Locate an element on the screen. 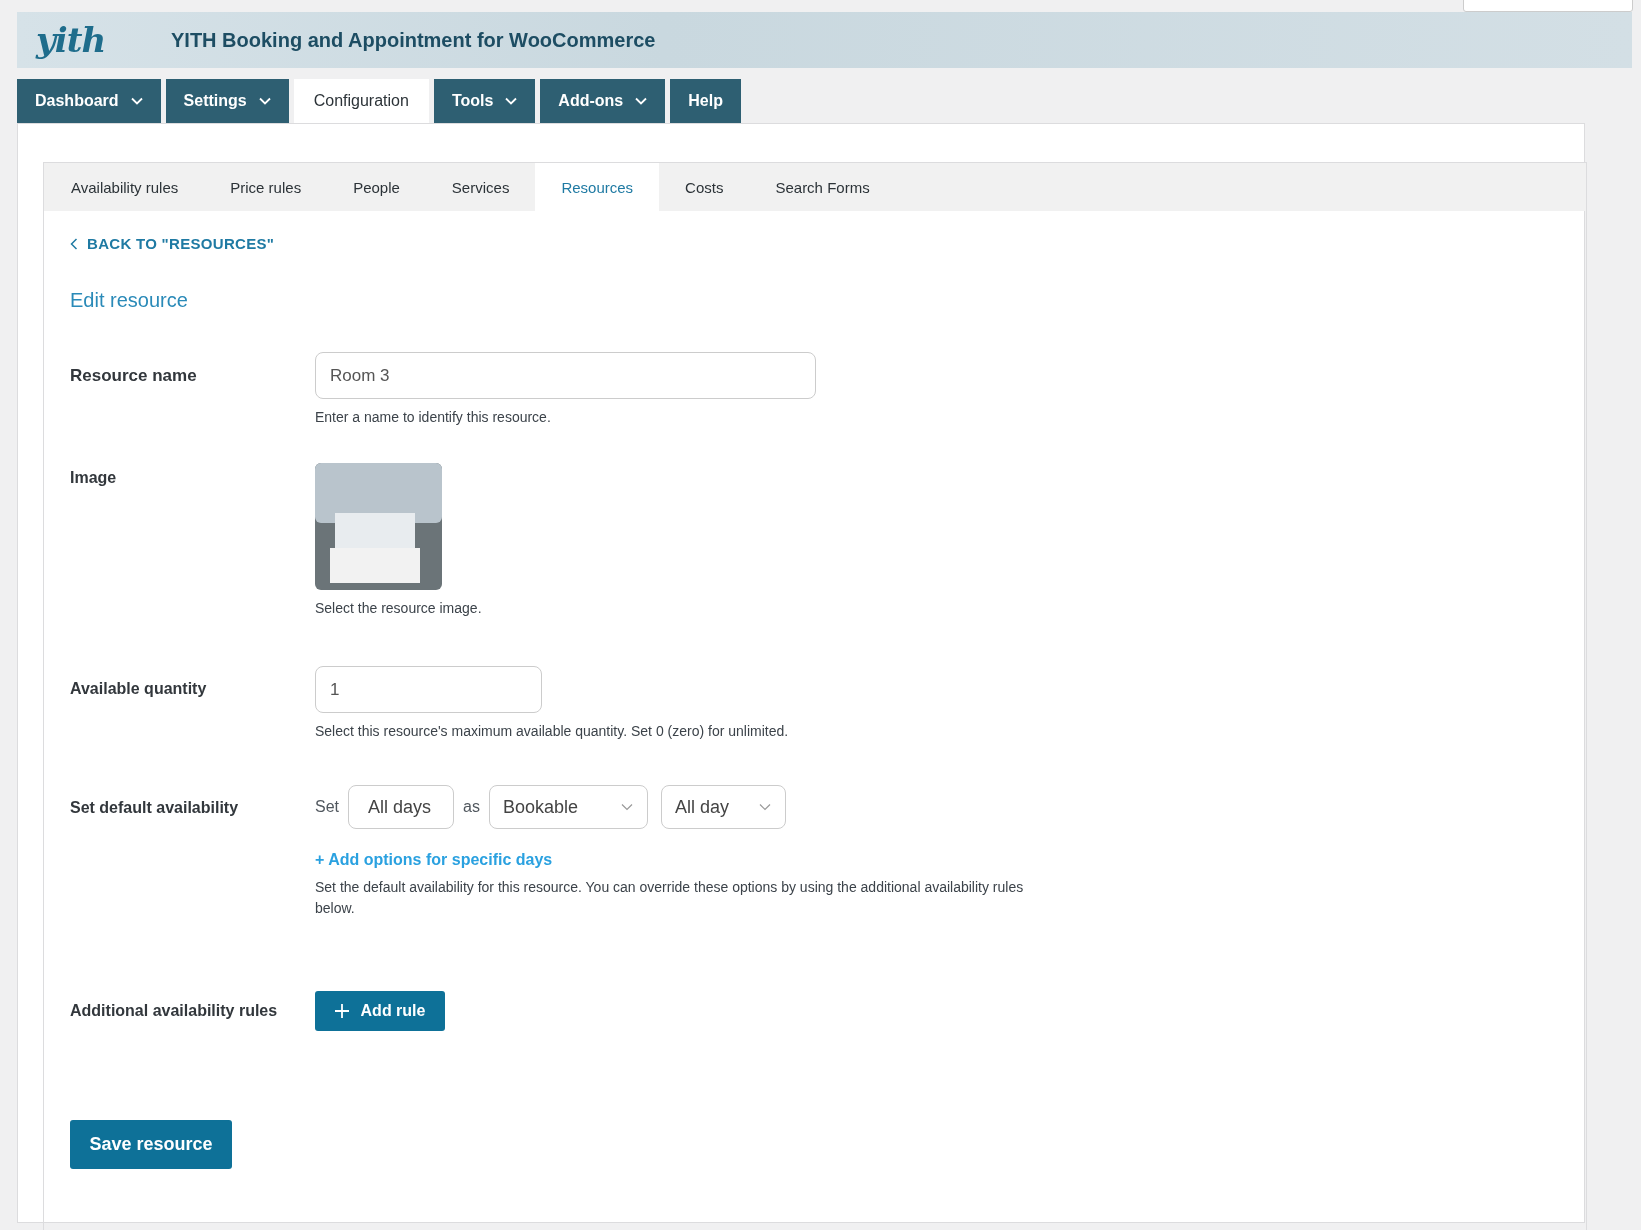  sub-tab: Availability rules is located at coordinates (125, 187).